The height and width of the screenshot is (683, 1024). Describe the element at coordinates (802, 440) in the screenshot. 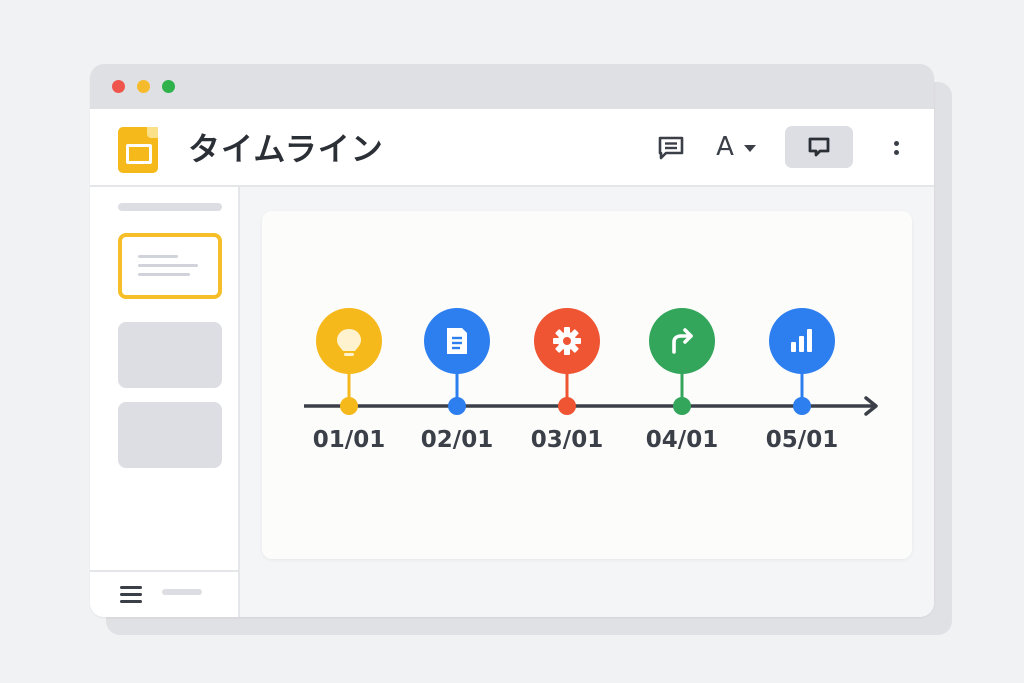

I see `milestone-date-label: 05/01` at that location.